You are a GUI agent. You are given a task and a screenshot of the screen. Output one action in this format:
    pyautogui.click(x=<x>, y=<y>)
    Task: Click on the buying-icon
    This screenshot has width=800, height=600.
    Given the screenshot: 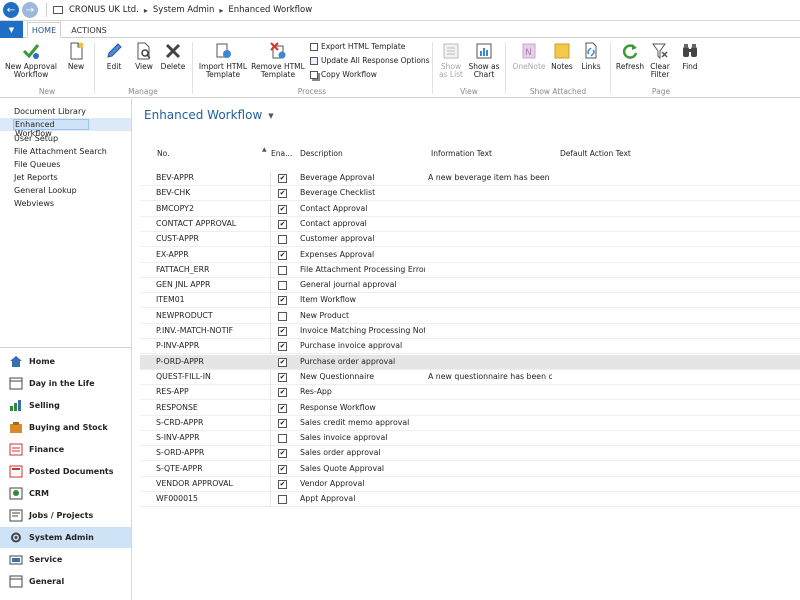 What is the action you would take?
    pyautogui.click(x=15, y=428)
    